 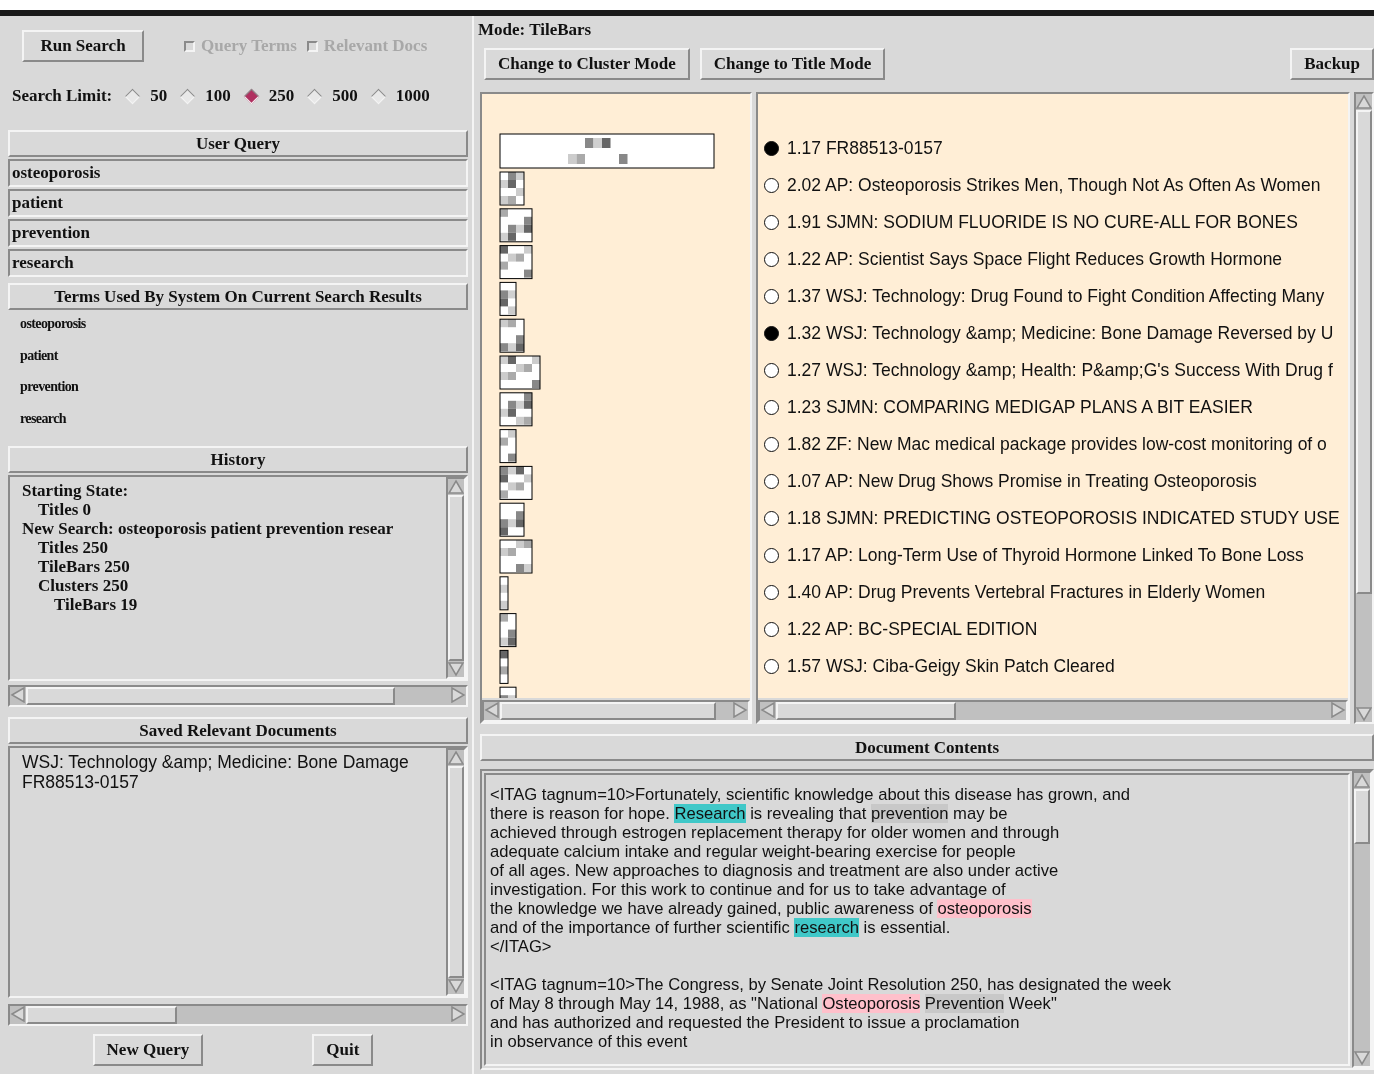 I want to click on history-entry: New Search: osteoporosis patient prevention resear, so click(x=208, y=528).